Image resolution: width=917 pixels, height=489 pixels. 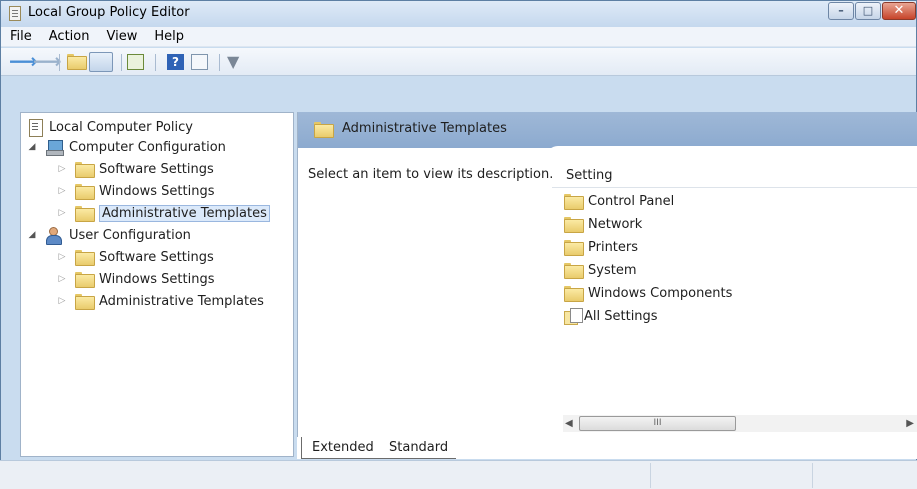 What do you see at coordinates (734, 177) in the screenshot?
I see `column-header-setting: Setting` at bounding box center [734, 177].